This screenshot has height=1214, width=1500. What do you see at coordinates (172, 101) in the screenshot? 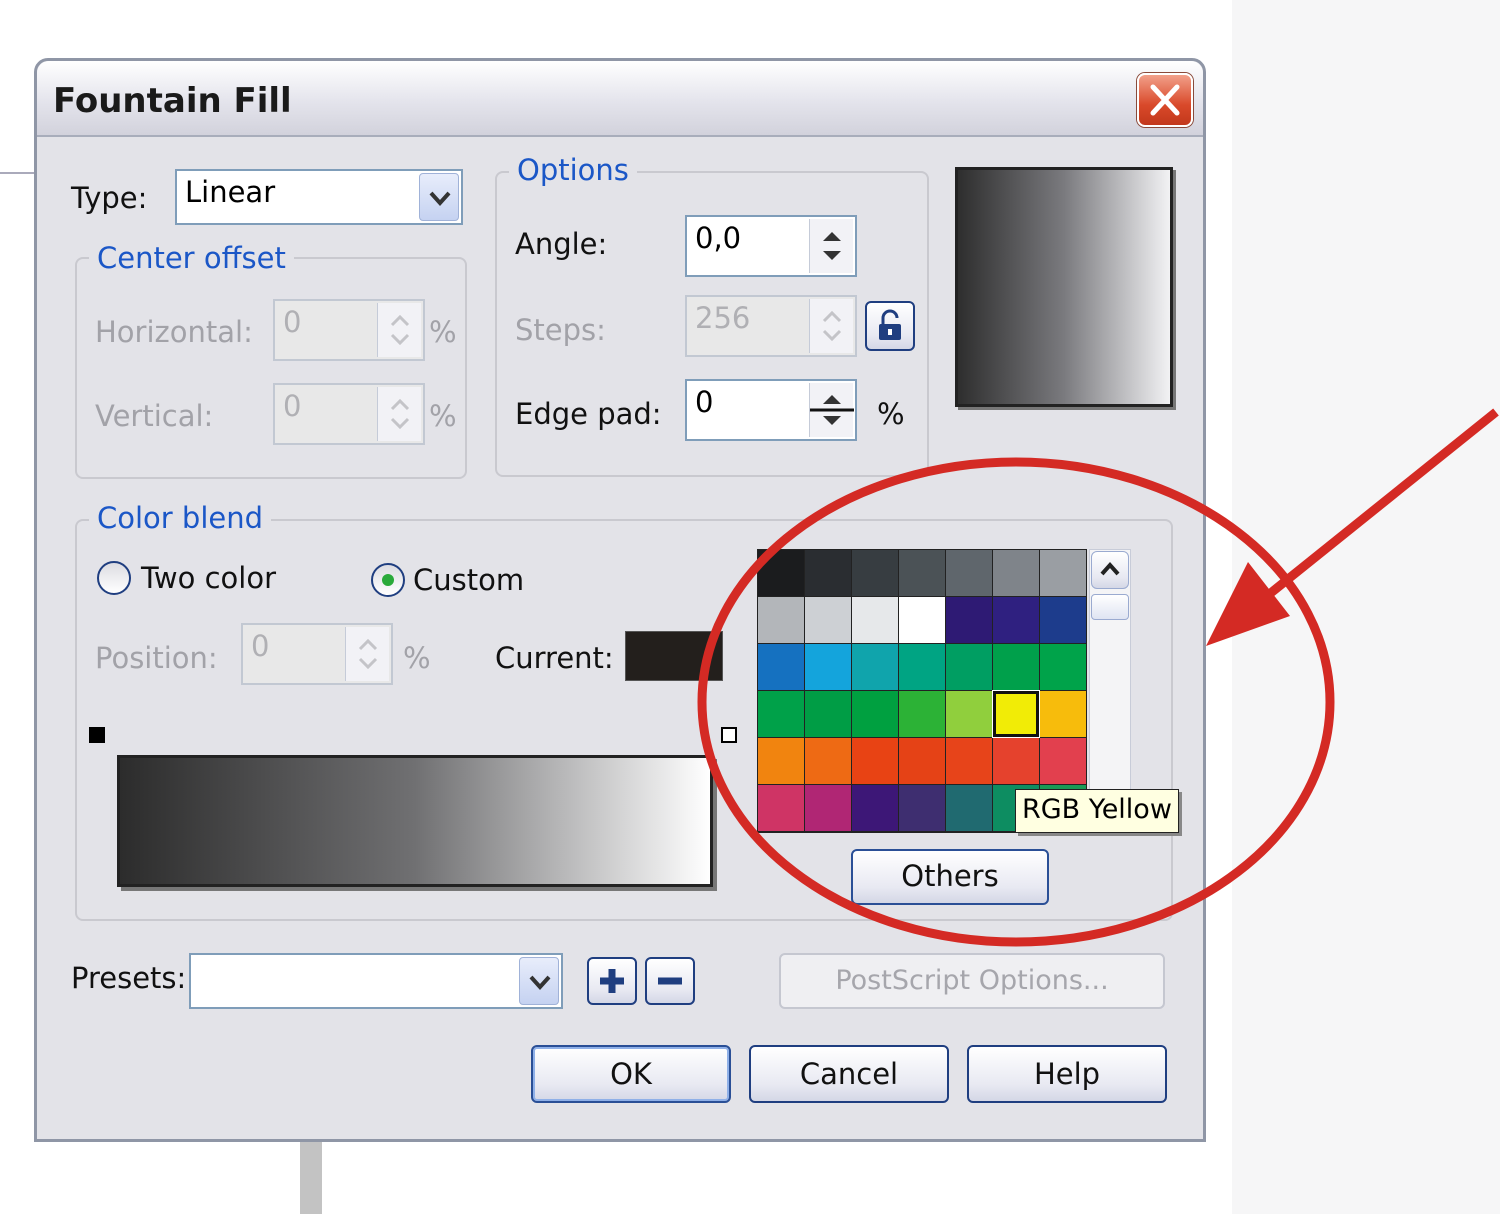
I see `dialog-title: Fountain Fill` at bounding box center [172, 101].